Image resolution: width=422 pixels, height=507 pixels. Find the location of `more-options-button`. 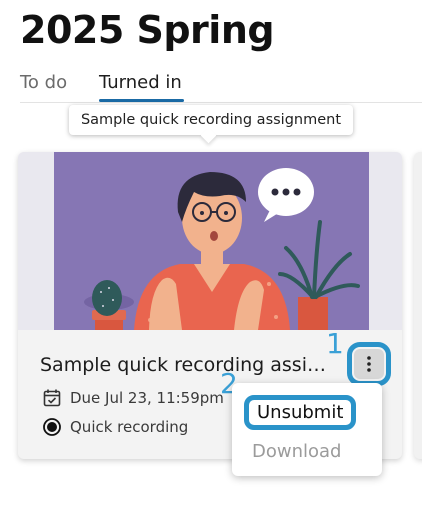

more-options-button is located at coordinates (369, 364).